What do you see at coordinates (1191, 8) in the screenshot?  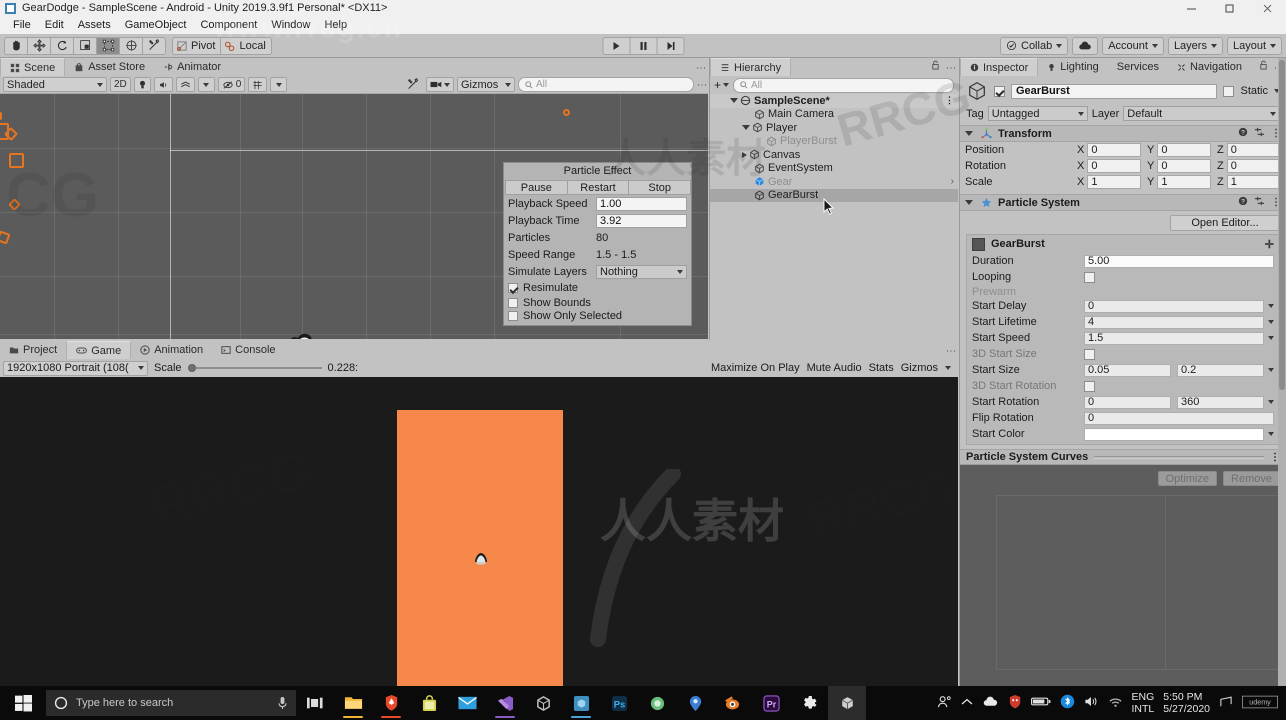 I see `minimize-icon` at bounding box center [1191, 8].